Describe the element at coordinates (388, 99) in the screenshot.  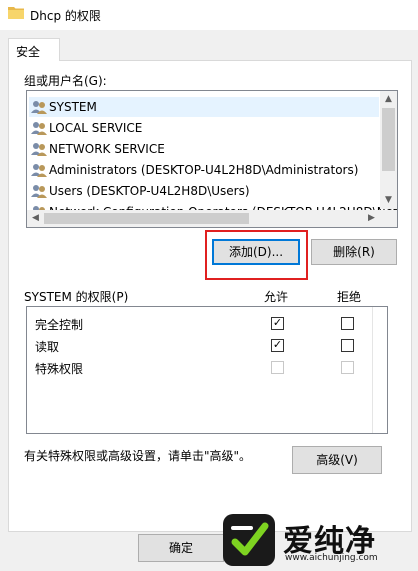
I see `scroll-up-icon: ▲` at that location.